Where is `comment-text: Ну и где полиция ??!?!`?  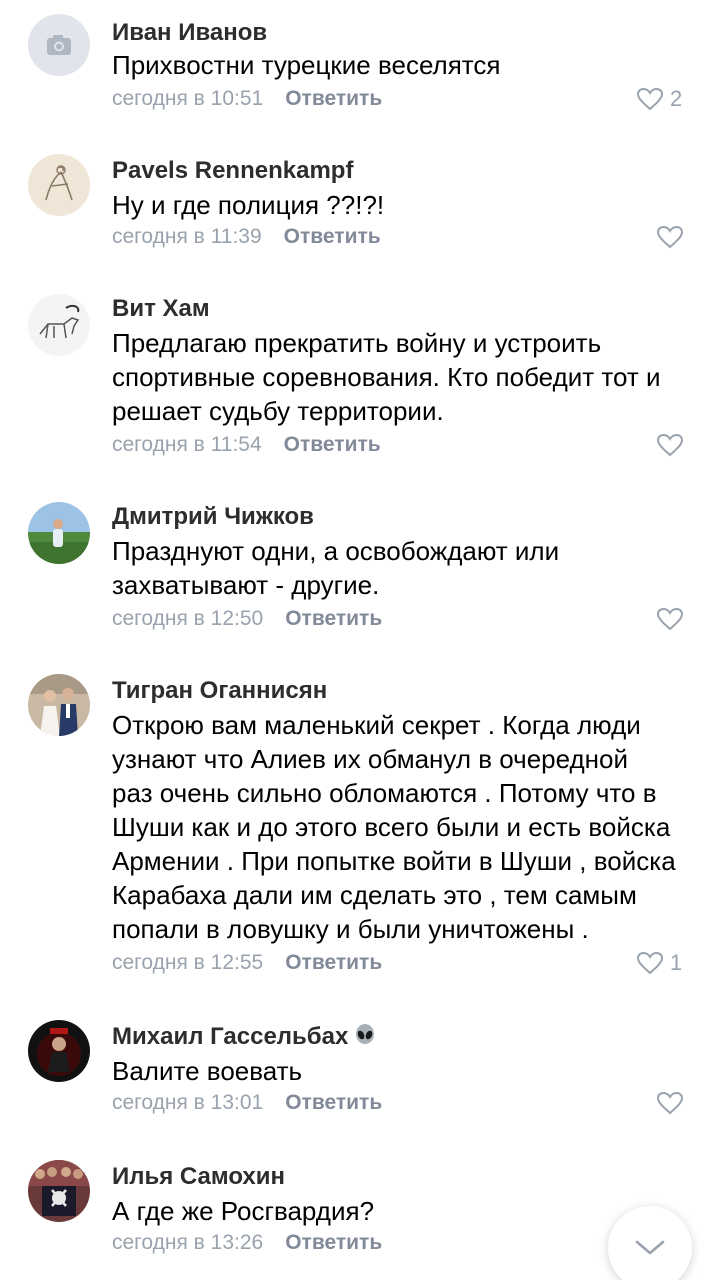 comment-text: Ну и где полиция ??!?! is located at coordinates (402, 205).